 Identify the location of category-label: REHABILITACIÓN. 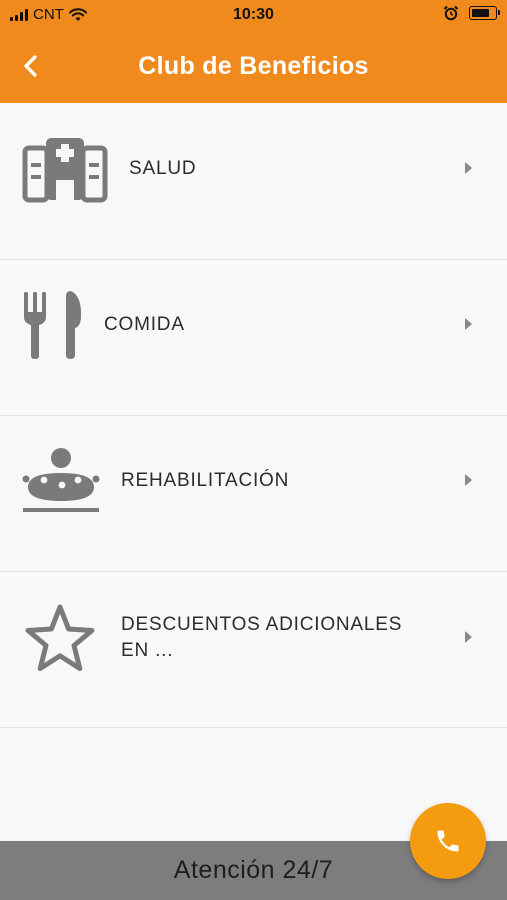
(205, 480).